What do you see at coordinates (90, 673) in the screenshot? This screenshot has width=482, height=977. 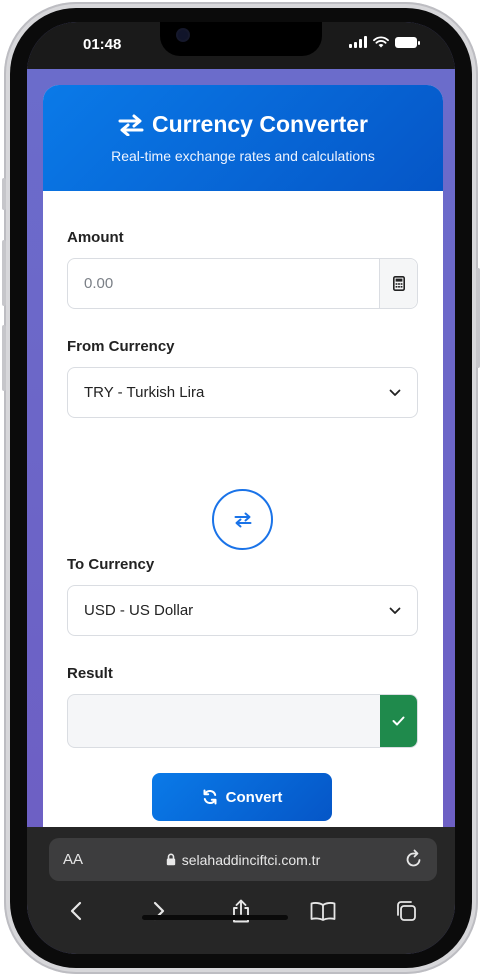 I see `result-label: Result` at bounding box center [90, 673].